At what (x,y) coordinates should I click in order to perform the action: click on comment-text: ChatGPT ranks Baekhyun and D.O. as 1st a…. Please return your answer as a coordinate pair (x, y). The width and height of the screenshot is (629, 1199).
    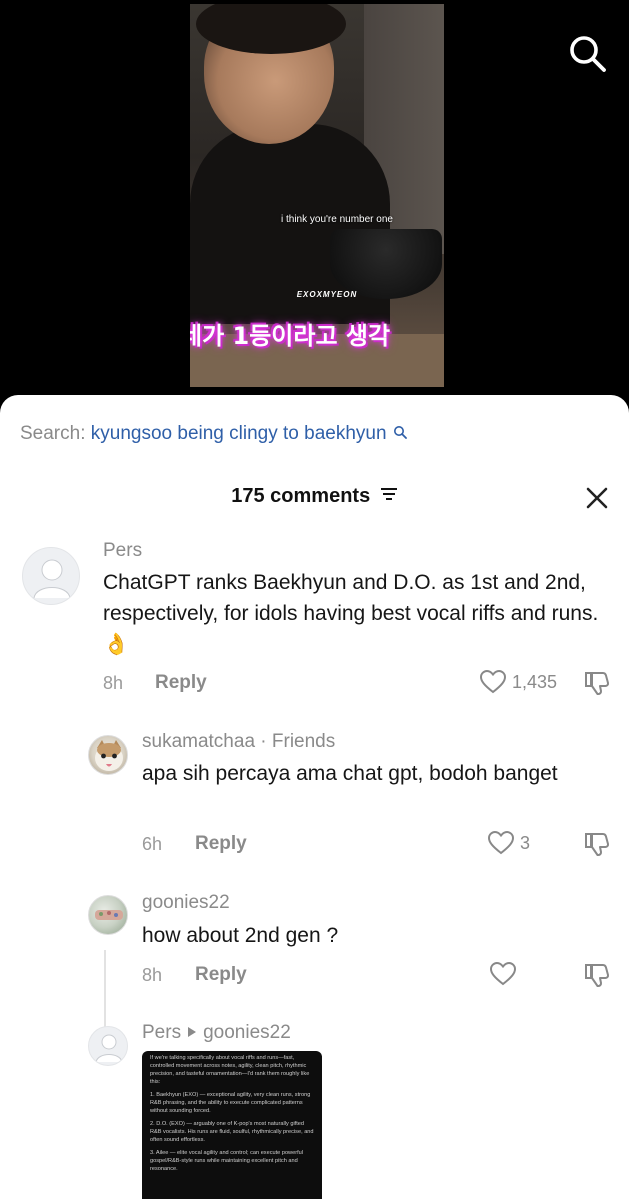
    Looking at the image, I should click on (351, 613).